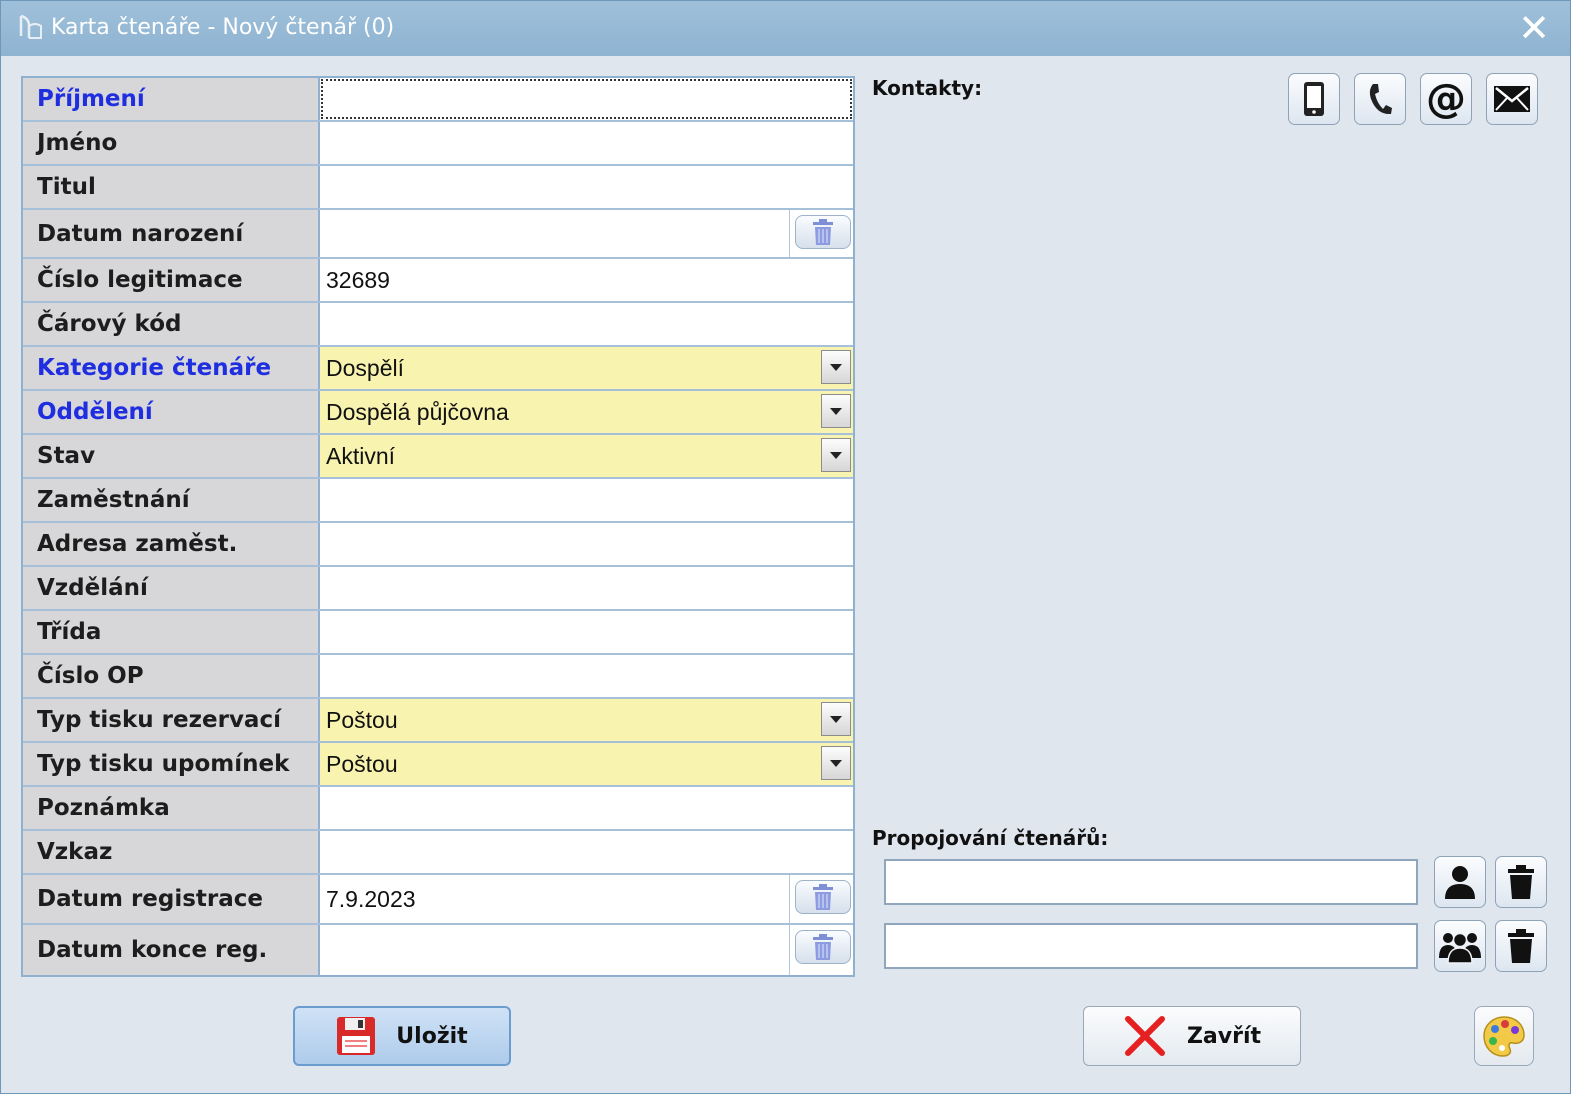 This screenshot has width=1571, height=1094. What do you see at coordinates (171, 852) in the screenshot?
I see `field-label: Vzkaz` at bounding box center [171, 852].